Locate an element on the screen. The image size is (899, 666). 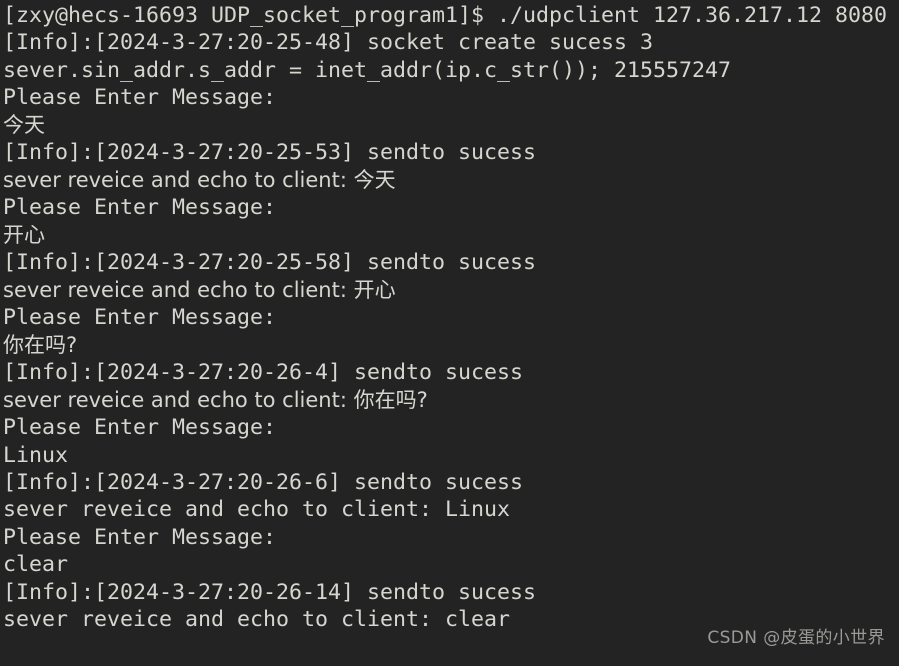
terminal-line: 开心 is located at coordinates (24, 234).